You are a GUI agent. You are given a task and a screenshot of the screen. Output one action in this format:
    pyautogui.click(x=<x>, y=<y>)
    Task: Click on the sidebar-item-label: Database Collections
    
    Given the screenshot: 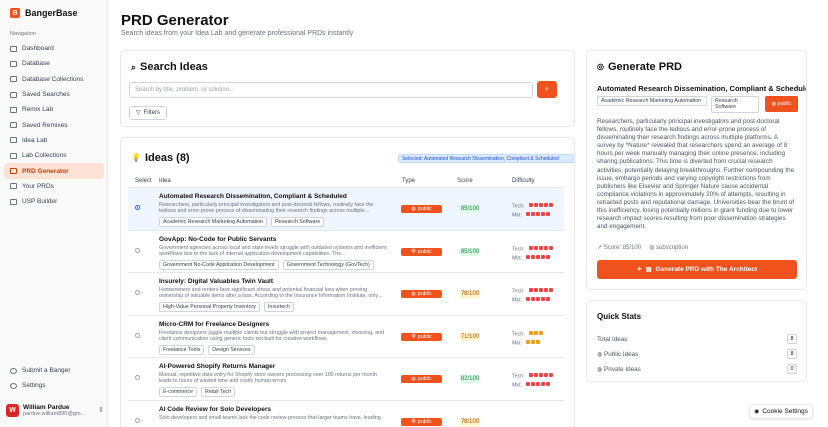 What is the action you would take?
    pyautogui.click(x=53, y=79)
    